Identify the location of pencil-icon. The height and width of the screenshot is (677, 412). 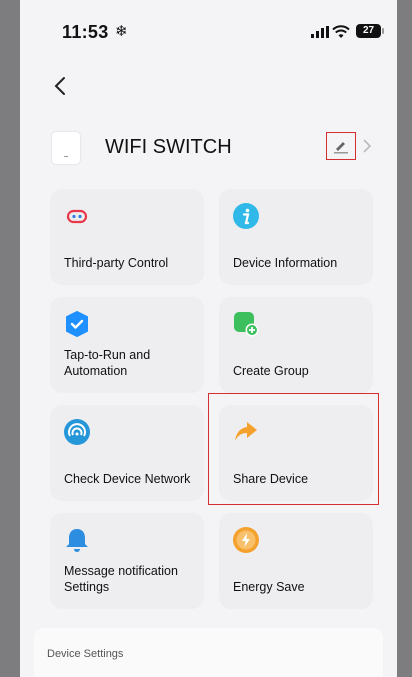
(341, 148).